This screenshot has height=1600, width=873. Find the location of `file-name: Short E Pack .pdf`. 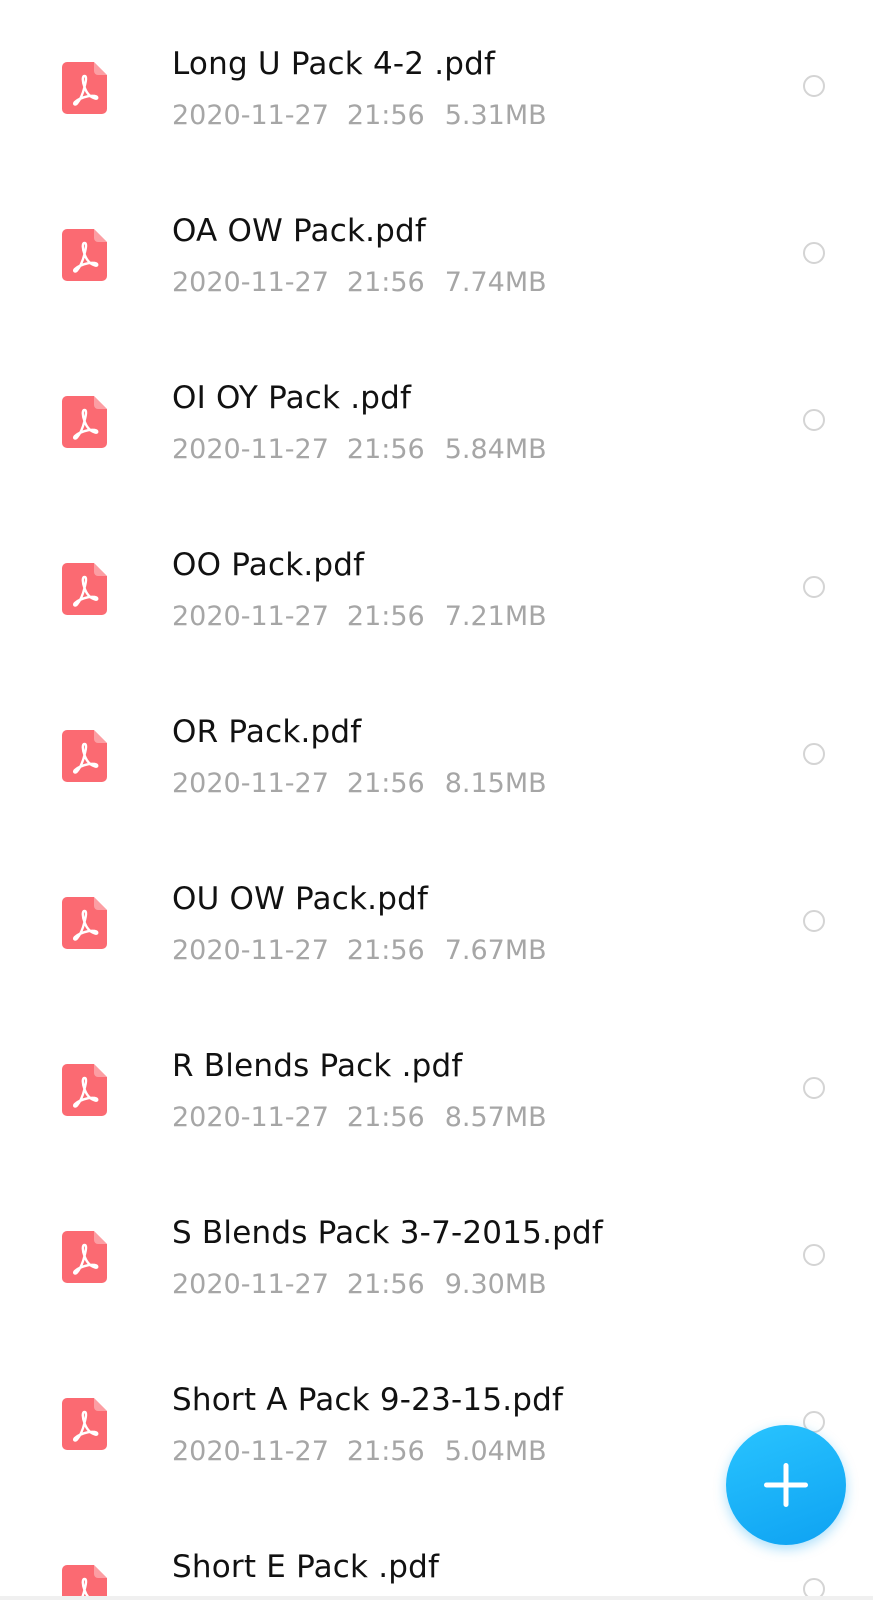

file-name: Short E Pack .pdf is located at coordinates (306, 1567).